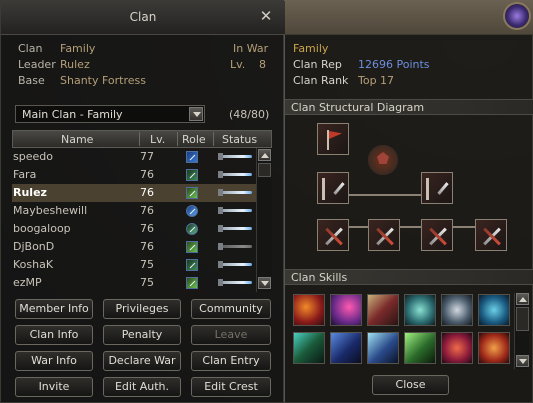 This screenshot has height=403, width=533. I want to click on base-label: Base, so click(31, 80).